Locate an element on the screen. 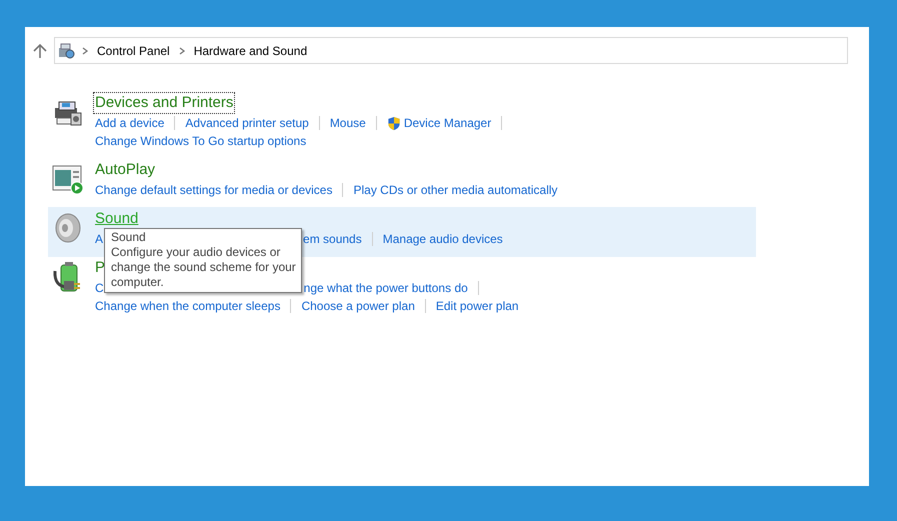  task-link: Add a device is located at coordinates (129, 123).